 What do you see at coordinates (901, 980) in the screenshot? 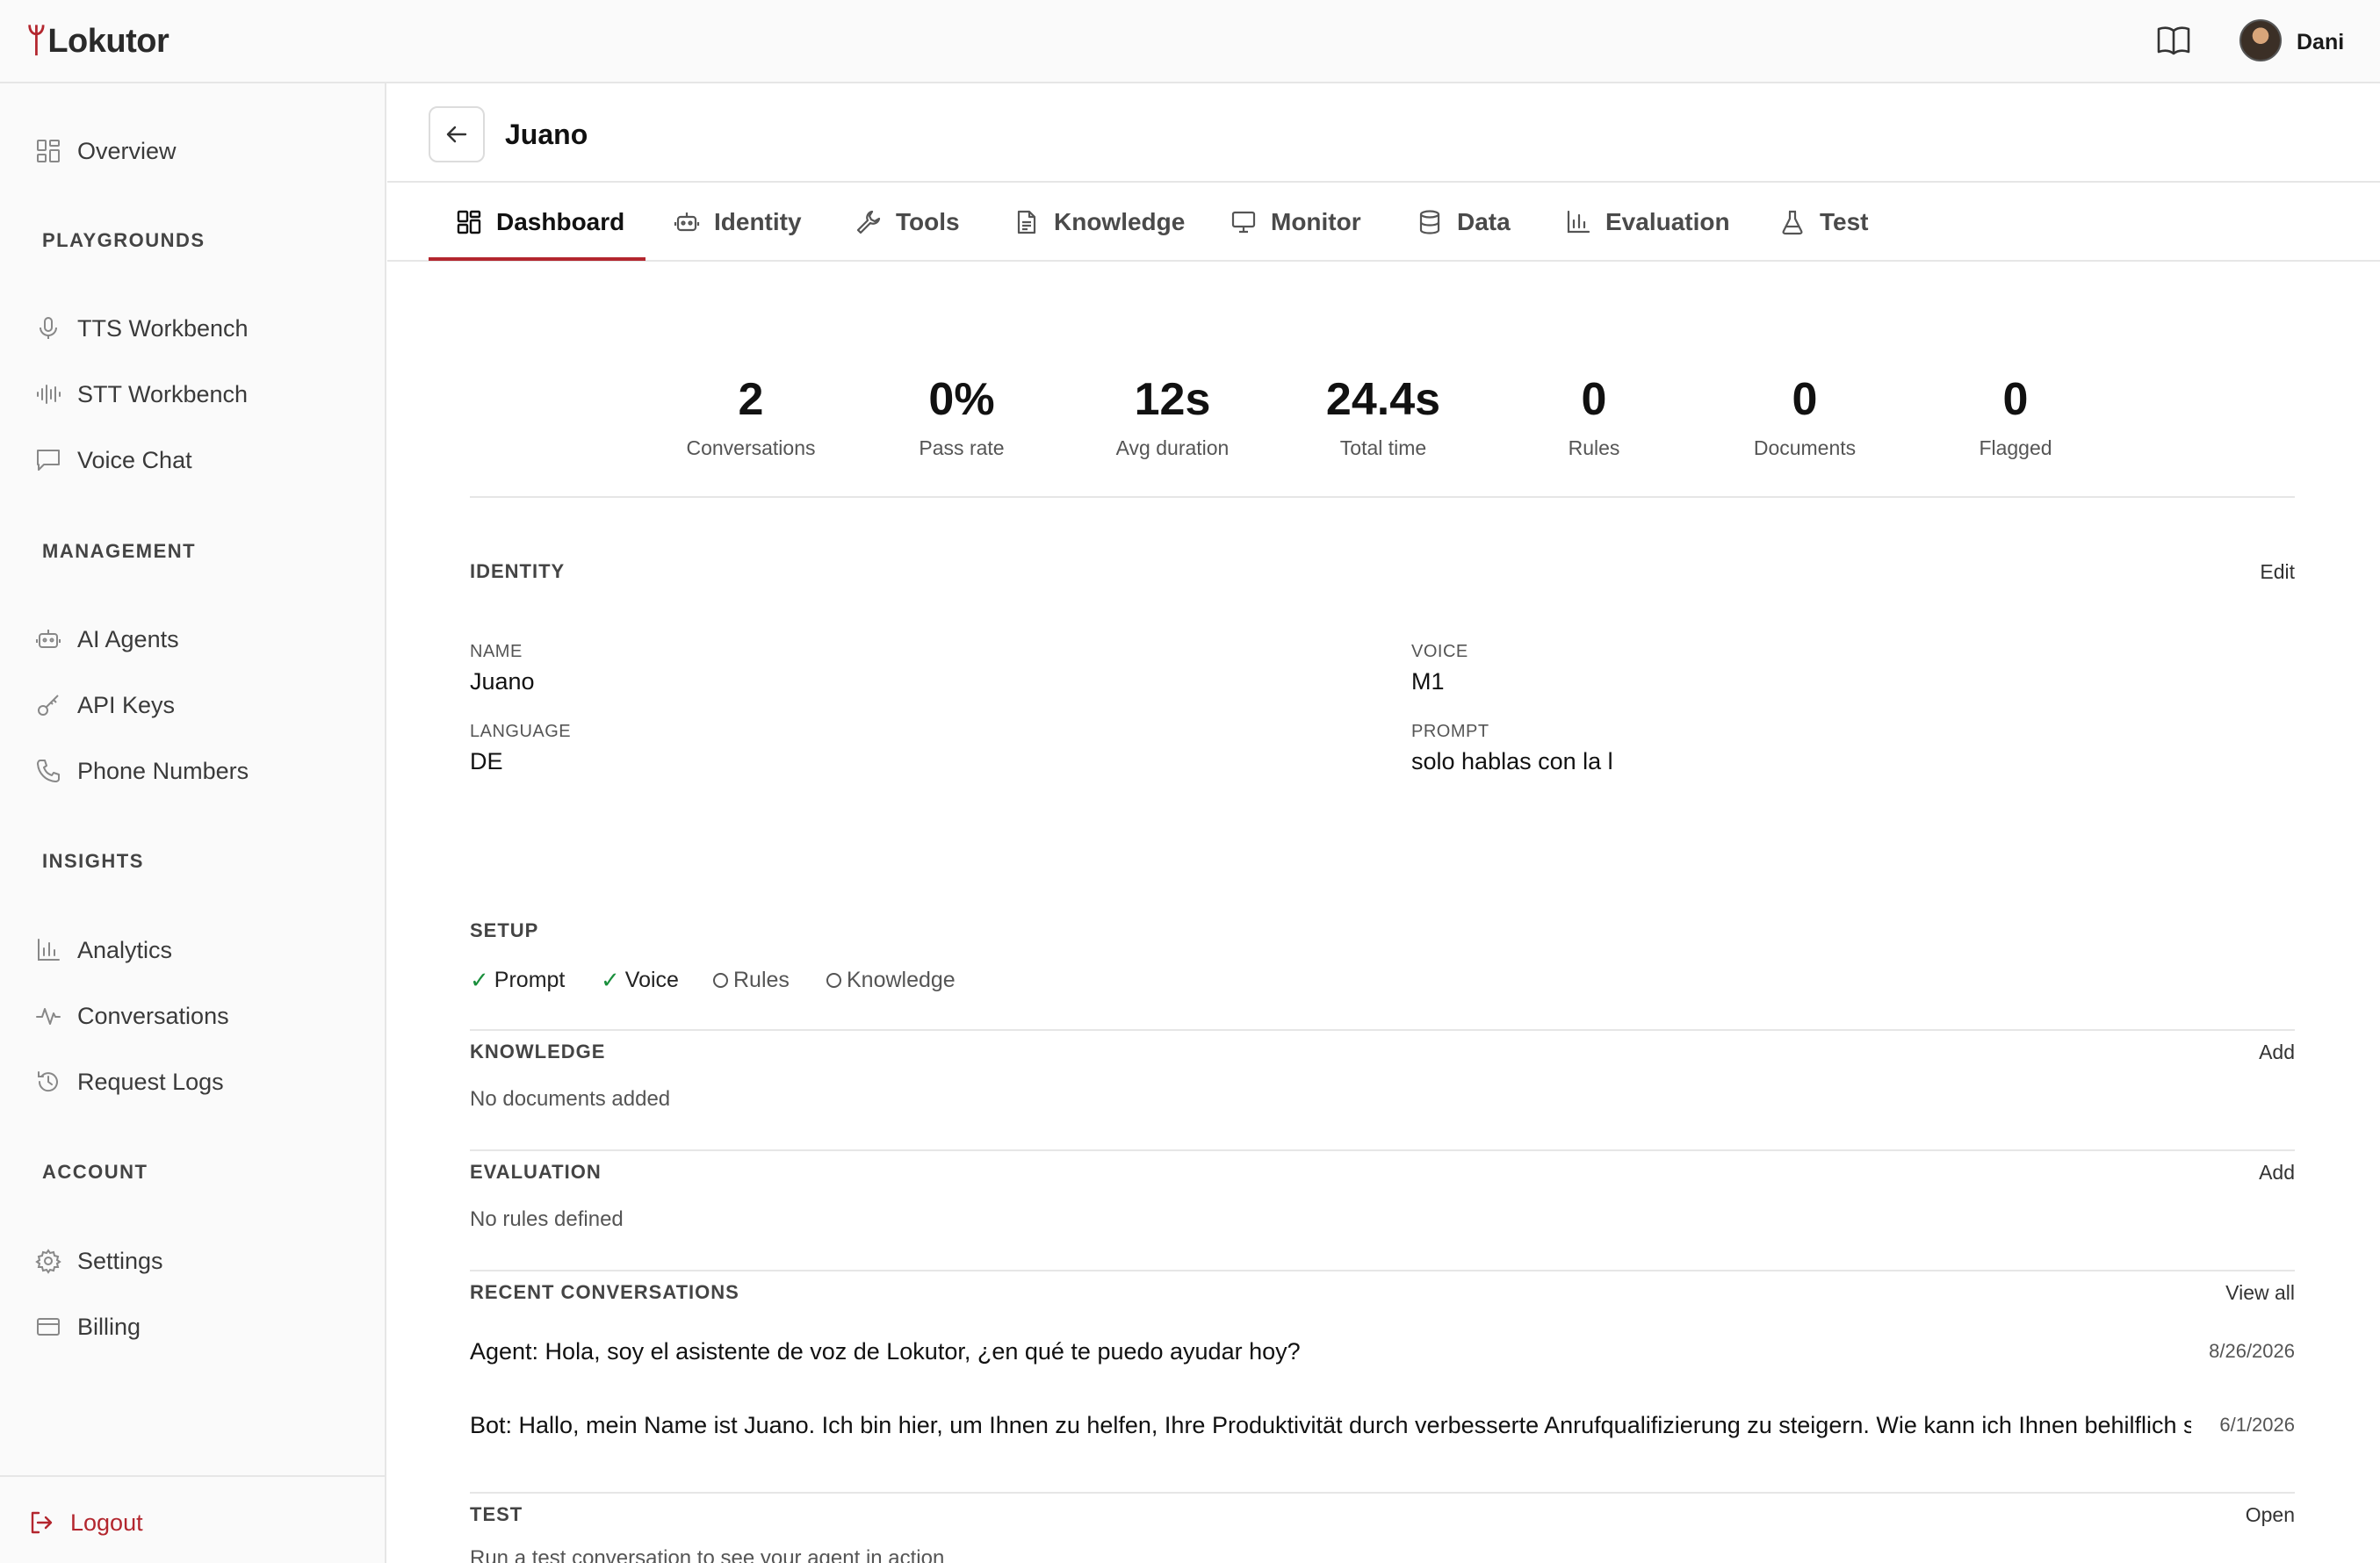
I see `setup-item-label: Knowledge` at bounding box center [901, 980].